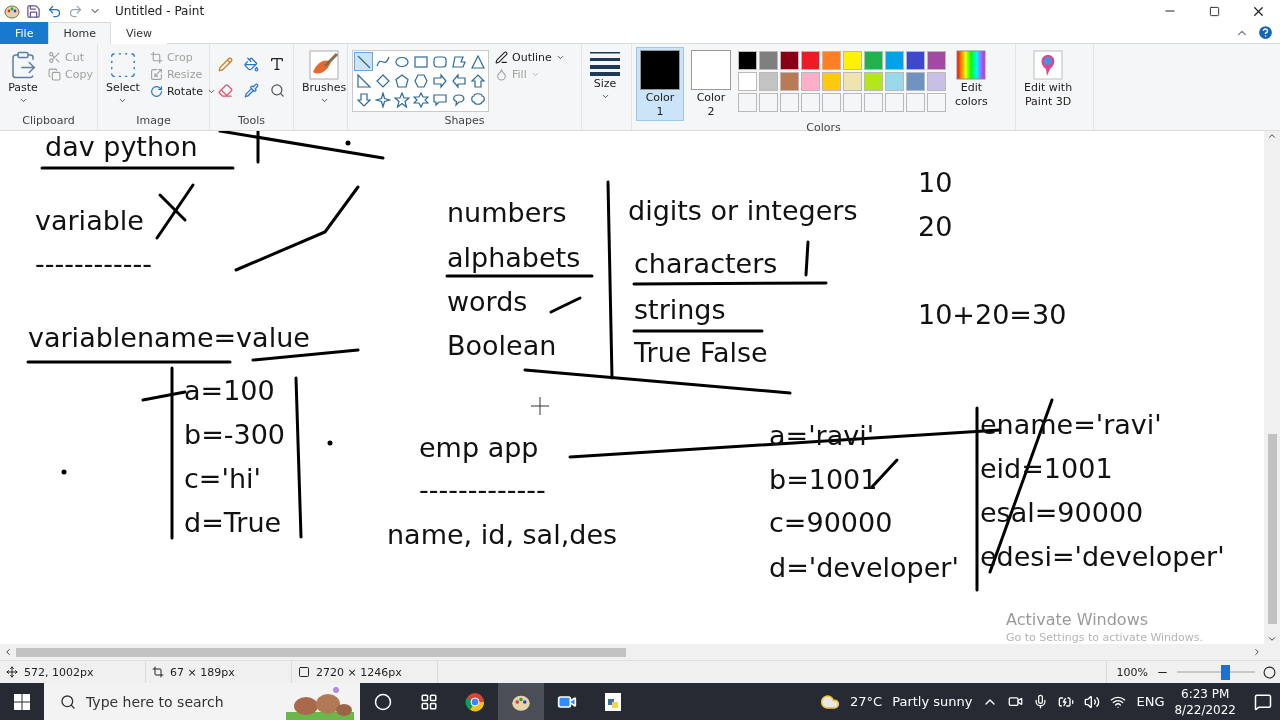  Describe the element at coordinates (33, 11) in the screenshot. I see `save-icon` at that location.